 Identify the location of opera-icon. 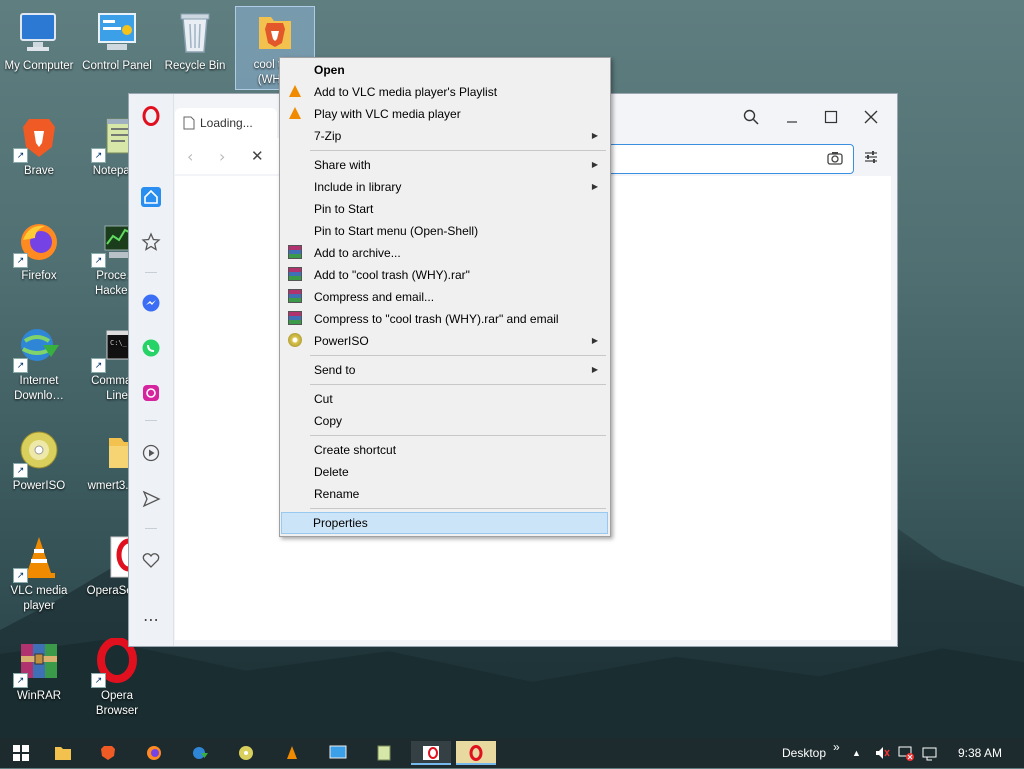
(476, 753).